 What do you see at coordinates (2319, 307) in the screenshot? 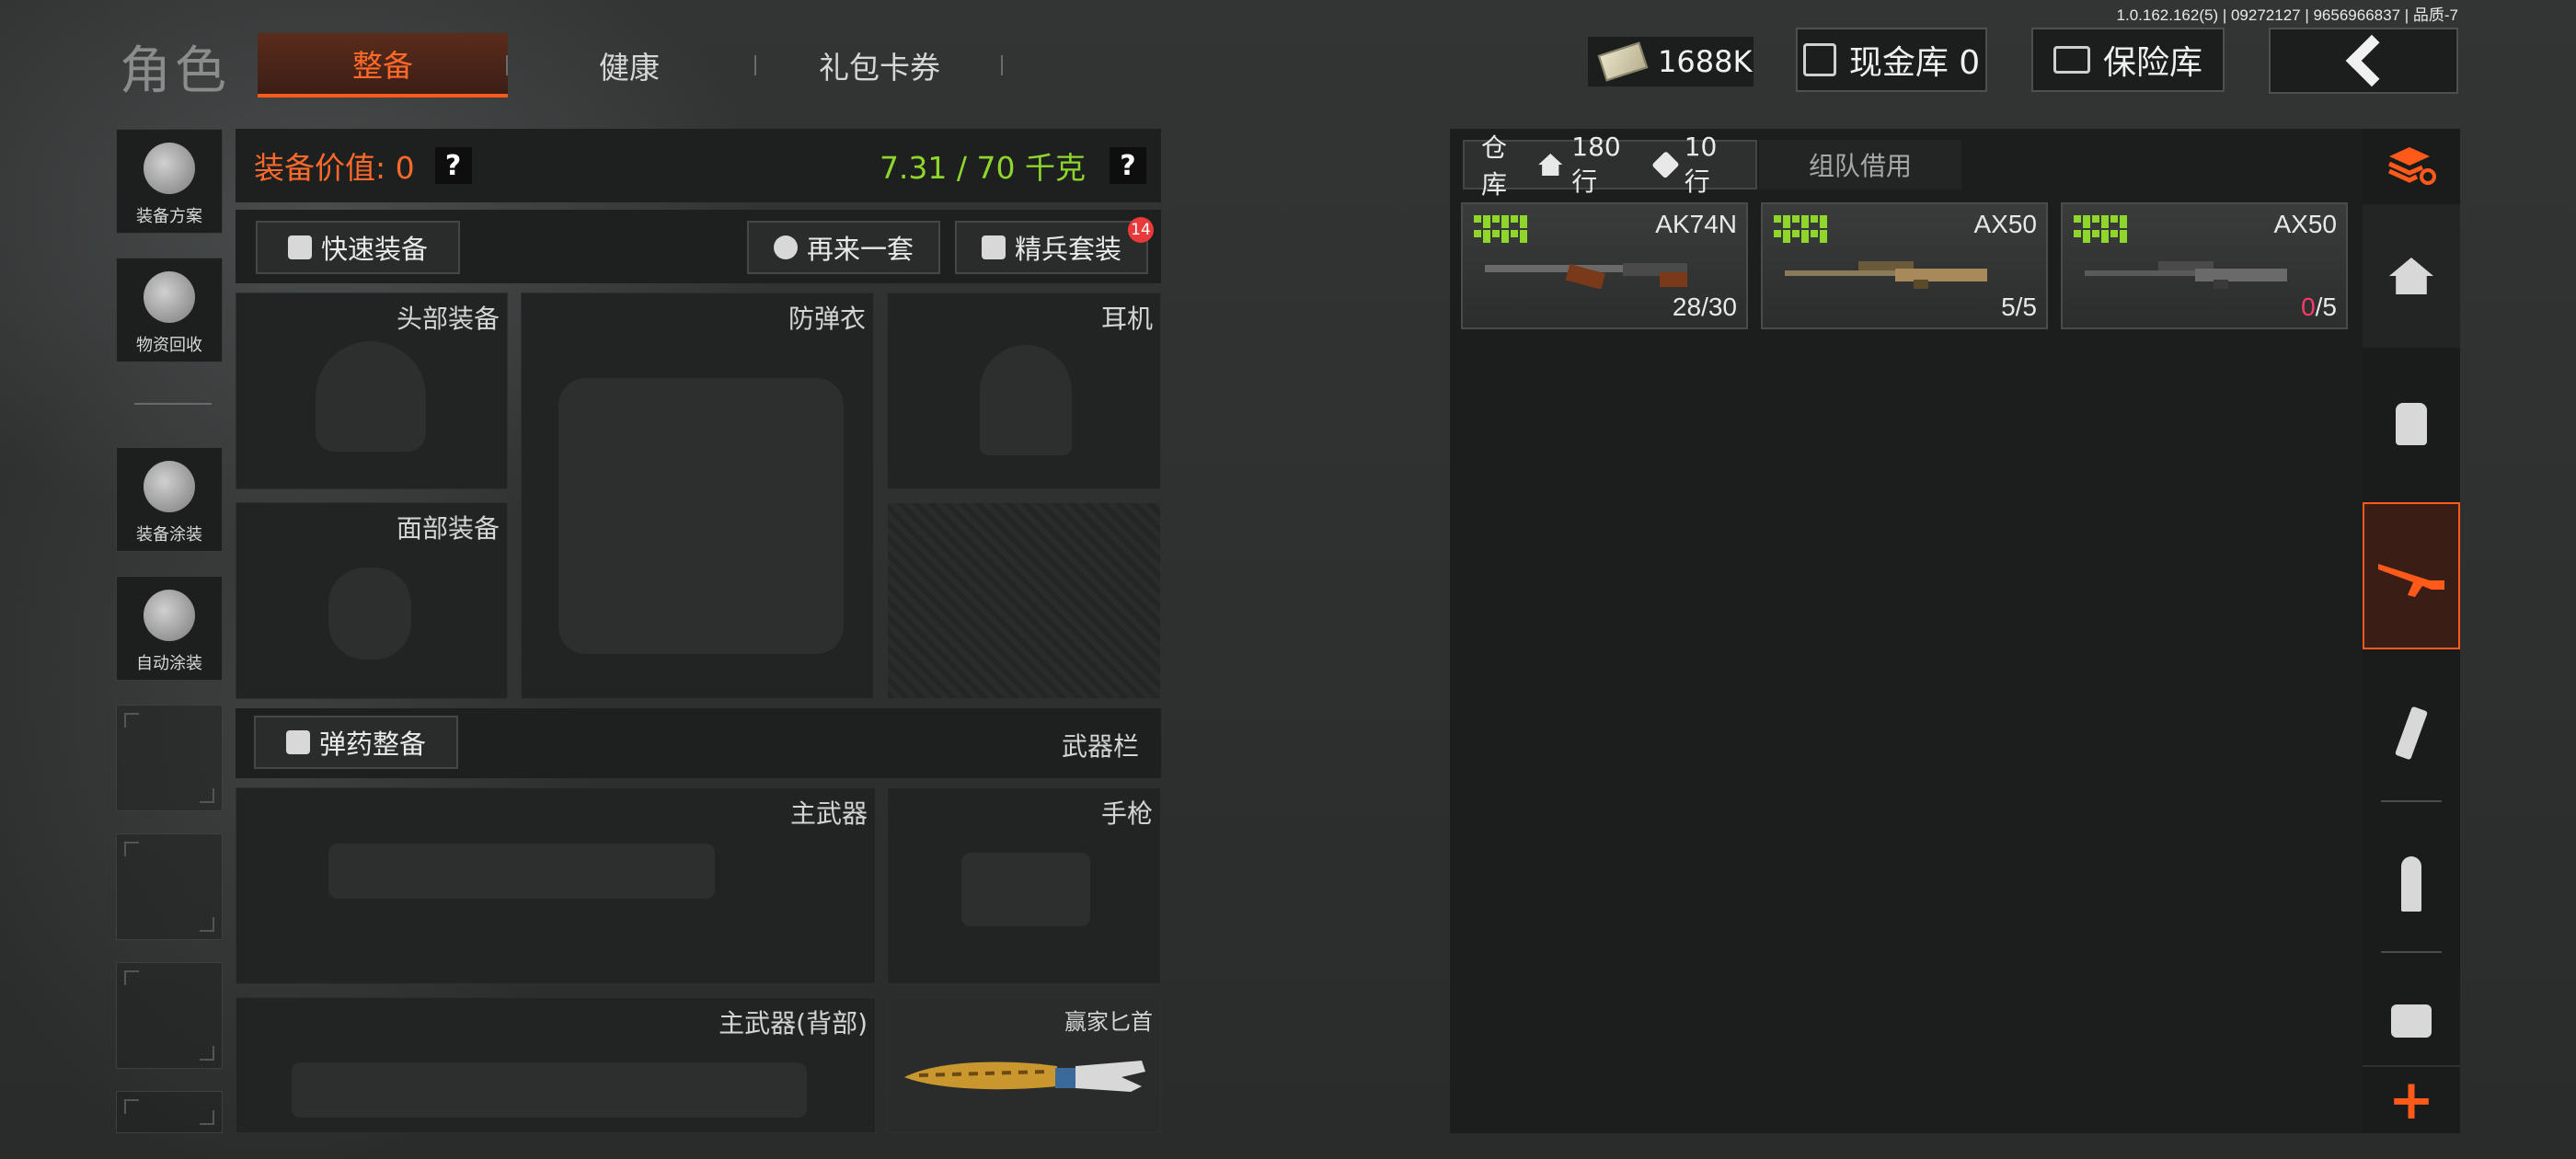
I see `ammo-count: 0/5` at bounding box center [2319, 307].